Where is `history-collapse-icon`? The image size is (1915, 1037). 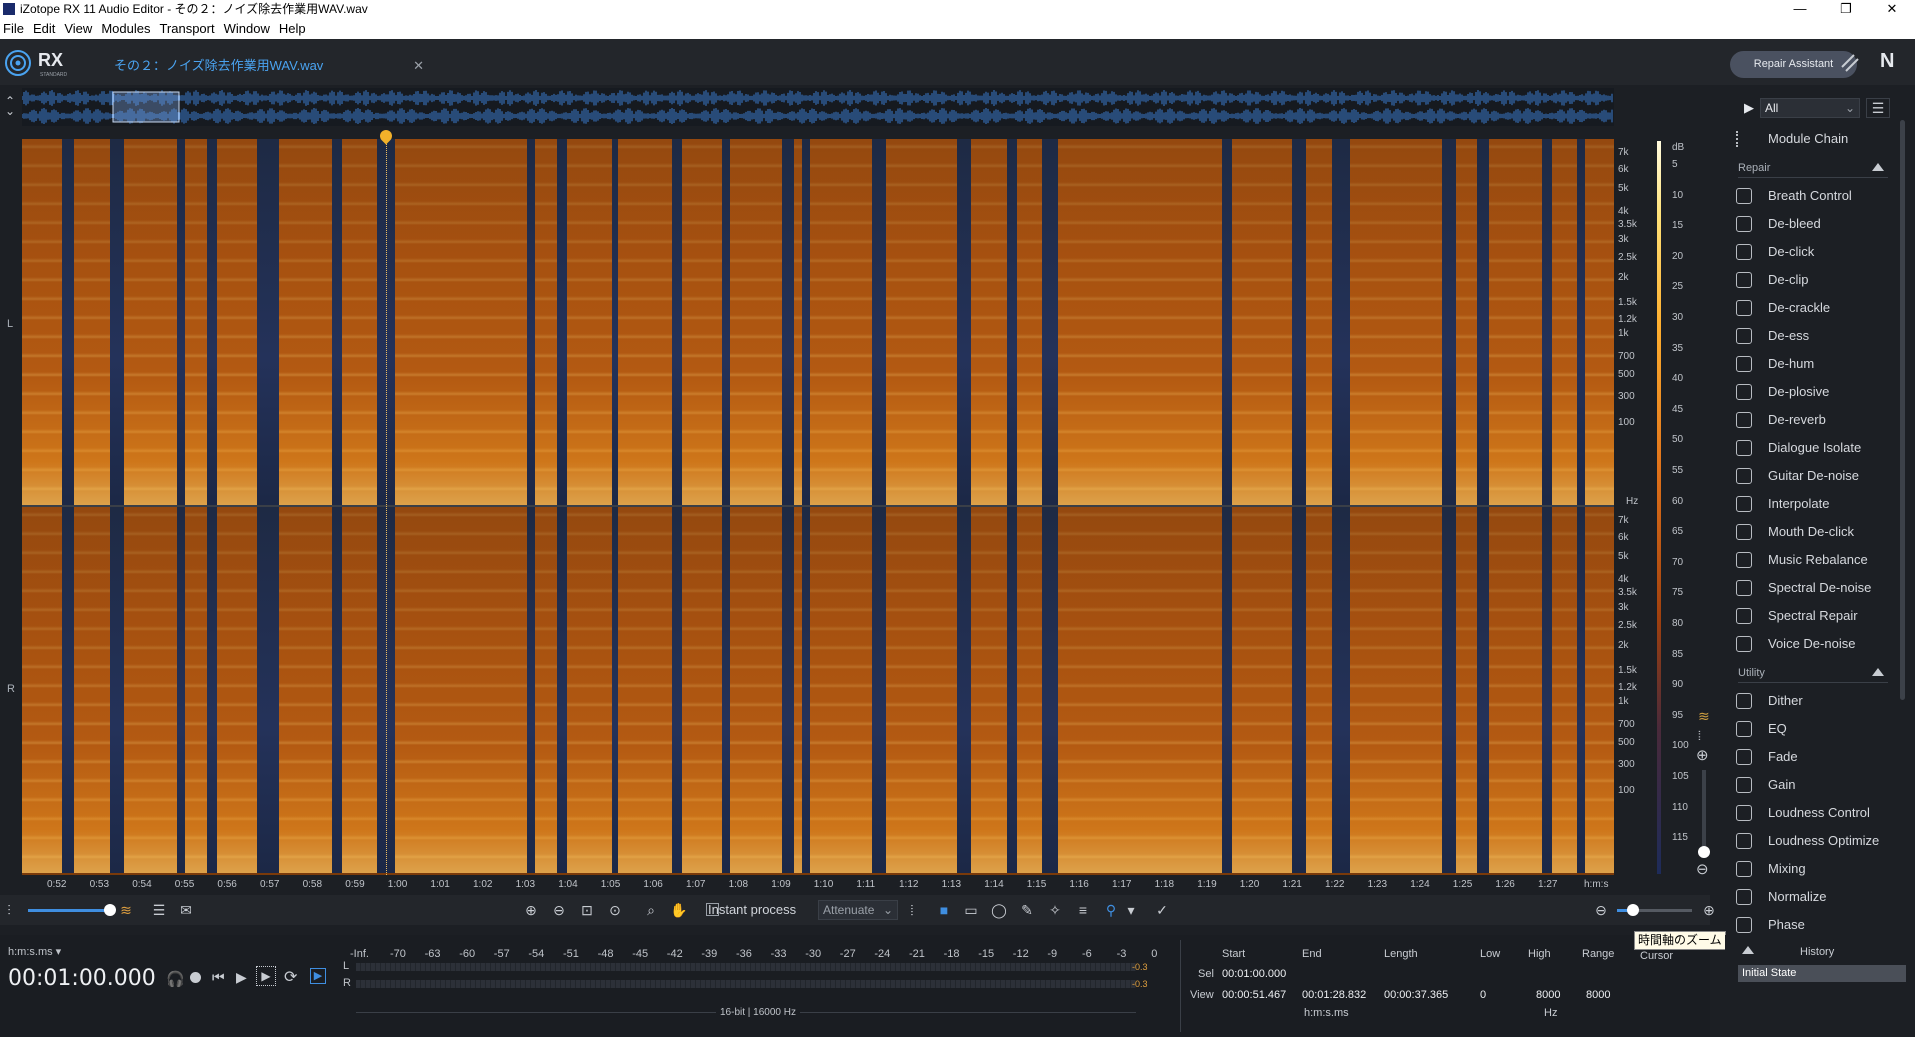 history-collapse-icon is located at coordinates (1748, 950).